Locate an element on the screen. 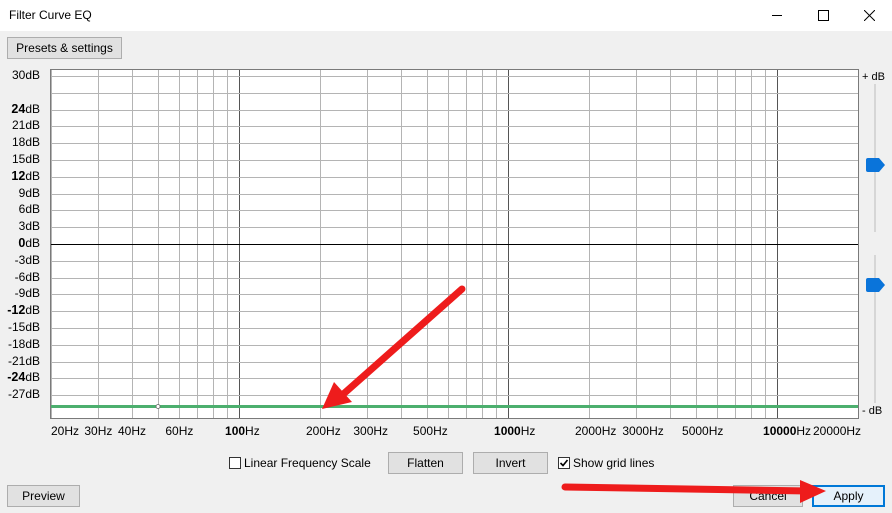  y-axis-label: 12dB is located at coordinates (25, 175).